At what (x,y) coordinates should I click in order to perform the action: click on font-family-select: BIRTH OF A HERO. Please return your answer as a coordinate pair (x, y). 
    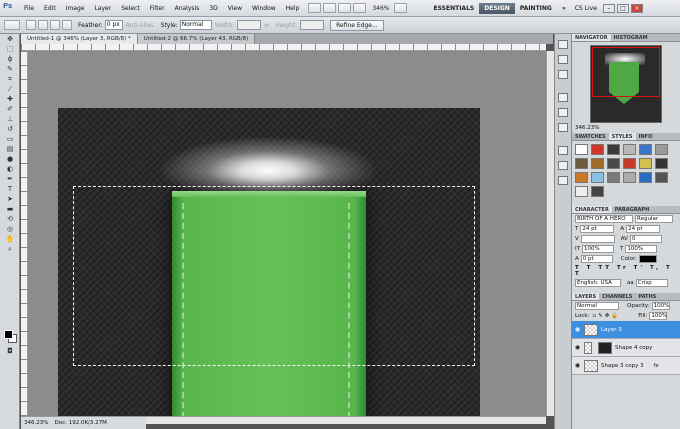
    Looking at the image, I should click on (604, 219).